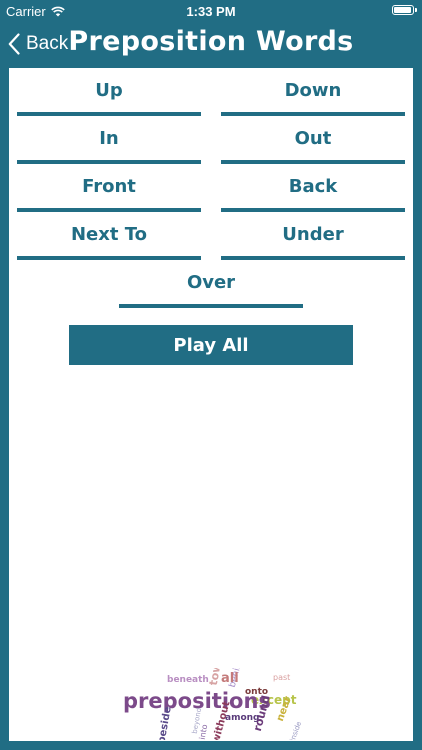 This screenshot has width=422, height=750. I want to click on word-button-out: Out, so click(313, 140).